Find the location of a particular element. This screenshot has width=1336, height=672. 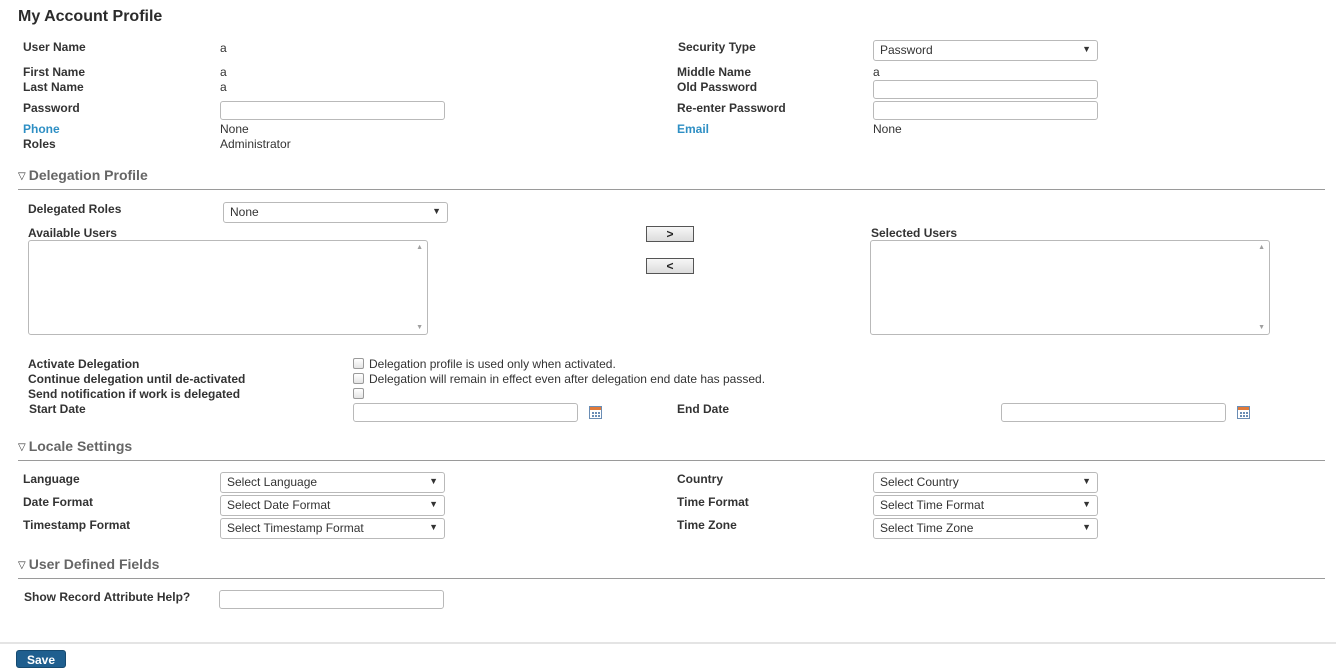

send-notification-checkbox is located at coordinates (358, 393).